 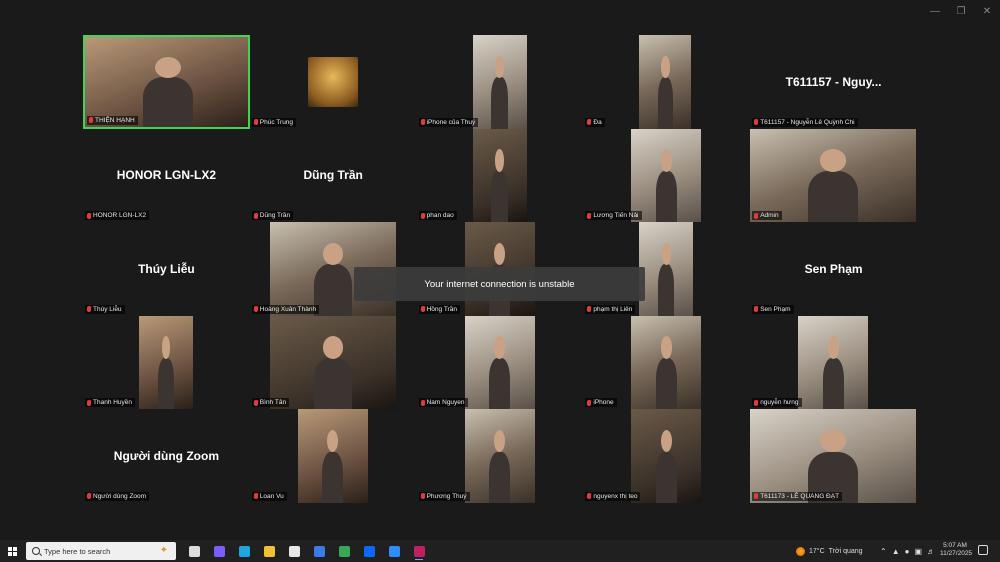 What do you see at coordinates (194, 551) in the screenshot?
I see `task-view-taskbar-button` at bounding box center [194, 551].